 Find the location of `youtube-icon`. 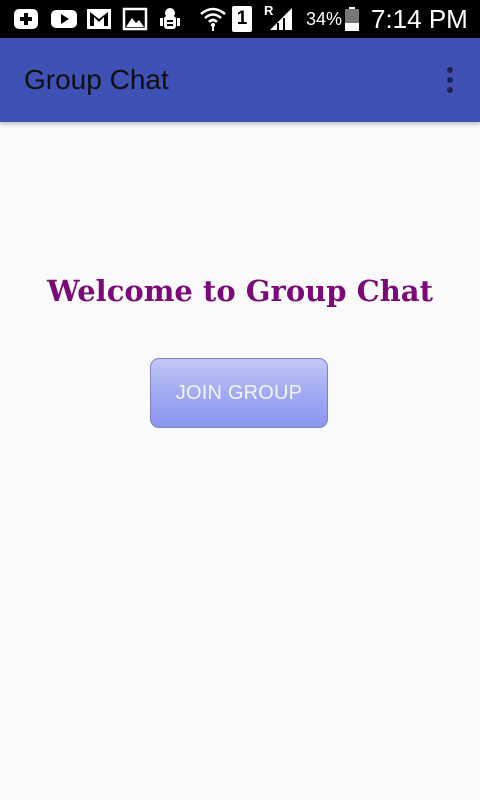

youtube-icon is located at coordinates (64, 19).